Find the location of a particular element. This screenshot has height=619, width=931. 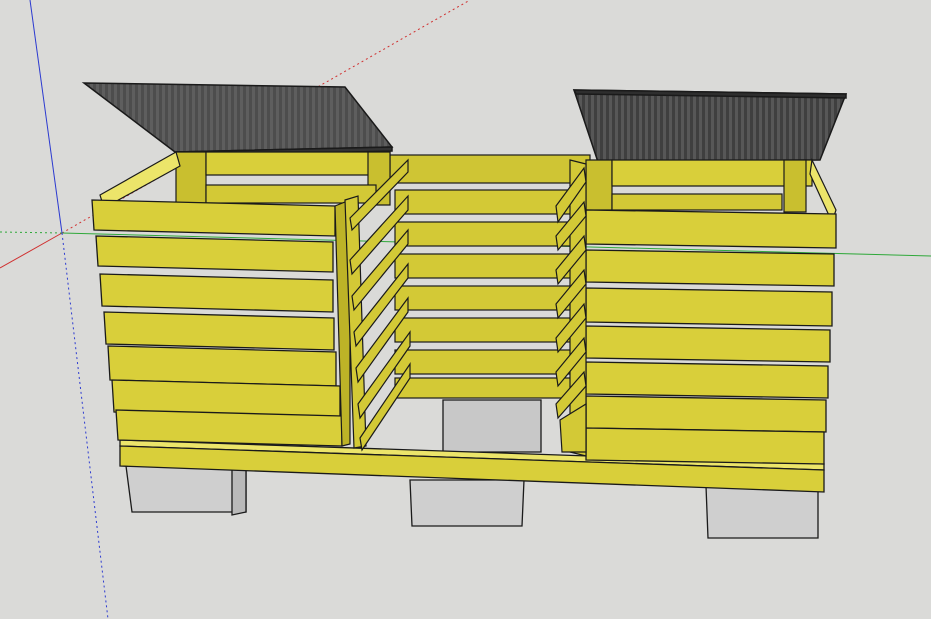

red-axis is located at coordinates (31, 250).